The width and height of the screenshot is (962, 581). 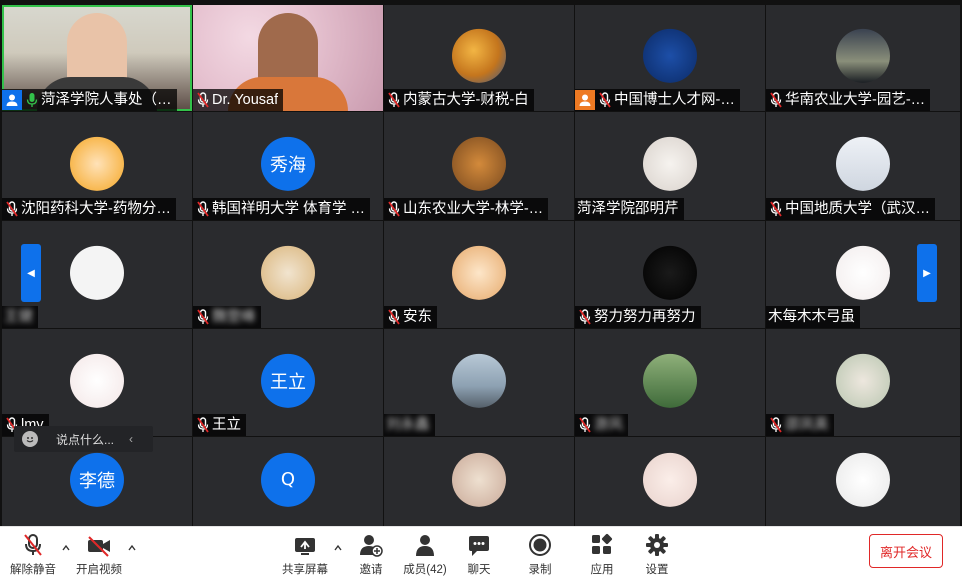 I want to click on avatar: 李德, so click(x=97, y=479).